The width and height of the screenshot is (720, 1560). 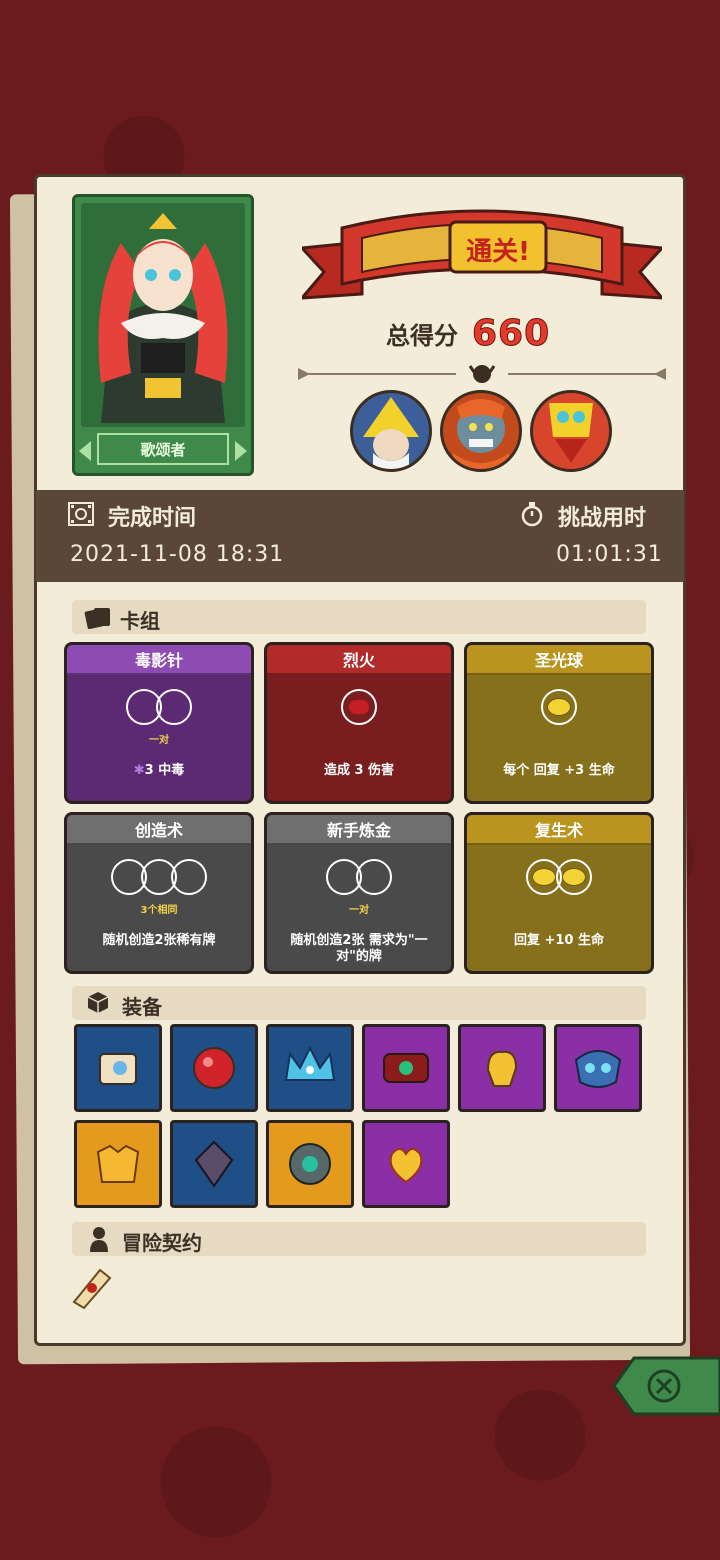 I want to click on deck-title: 卡组, so click(x=140, y=621).